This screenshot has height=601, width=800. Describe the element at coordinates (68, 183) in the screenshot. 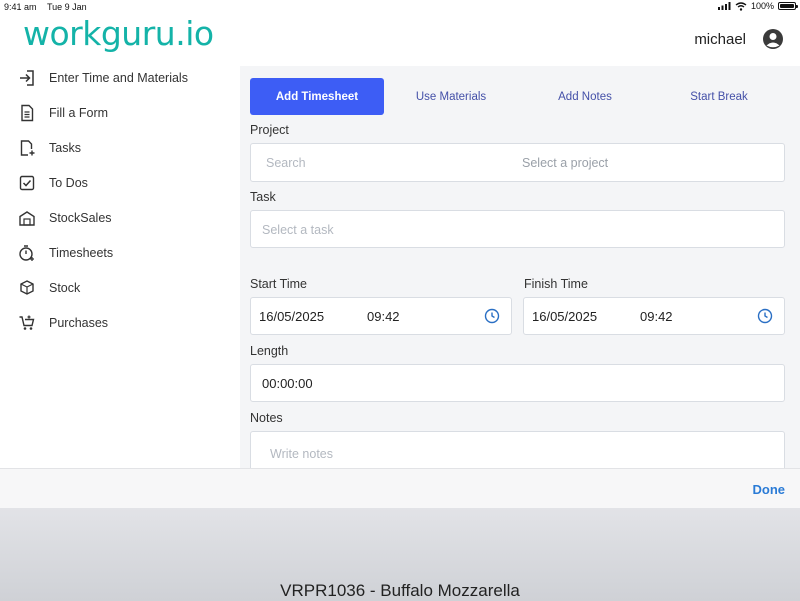

I see `sidebar-item-label: To Dos` at that location.